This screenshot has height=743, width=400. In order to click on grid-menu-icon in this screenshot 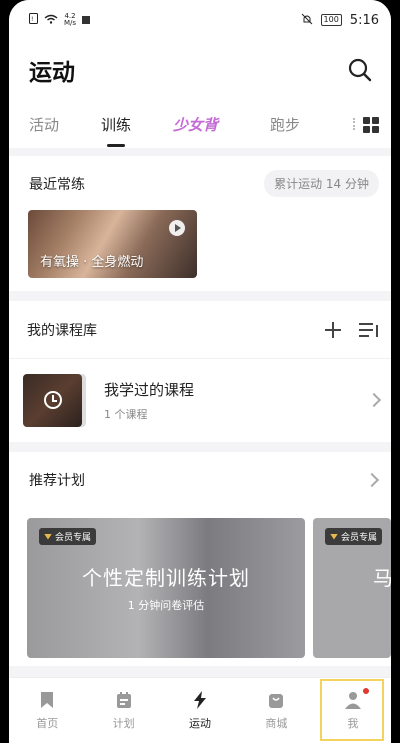, I will do `click(371, 125)`.